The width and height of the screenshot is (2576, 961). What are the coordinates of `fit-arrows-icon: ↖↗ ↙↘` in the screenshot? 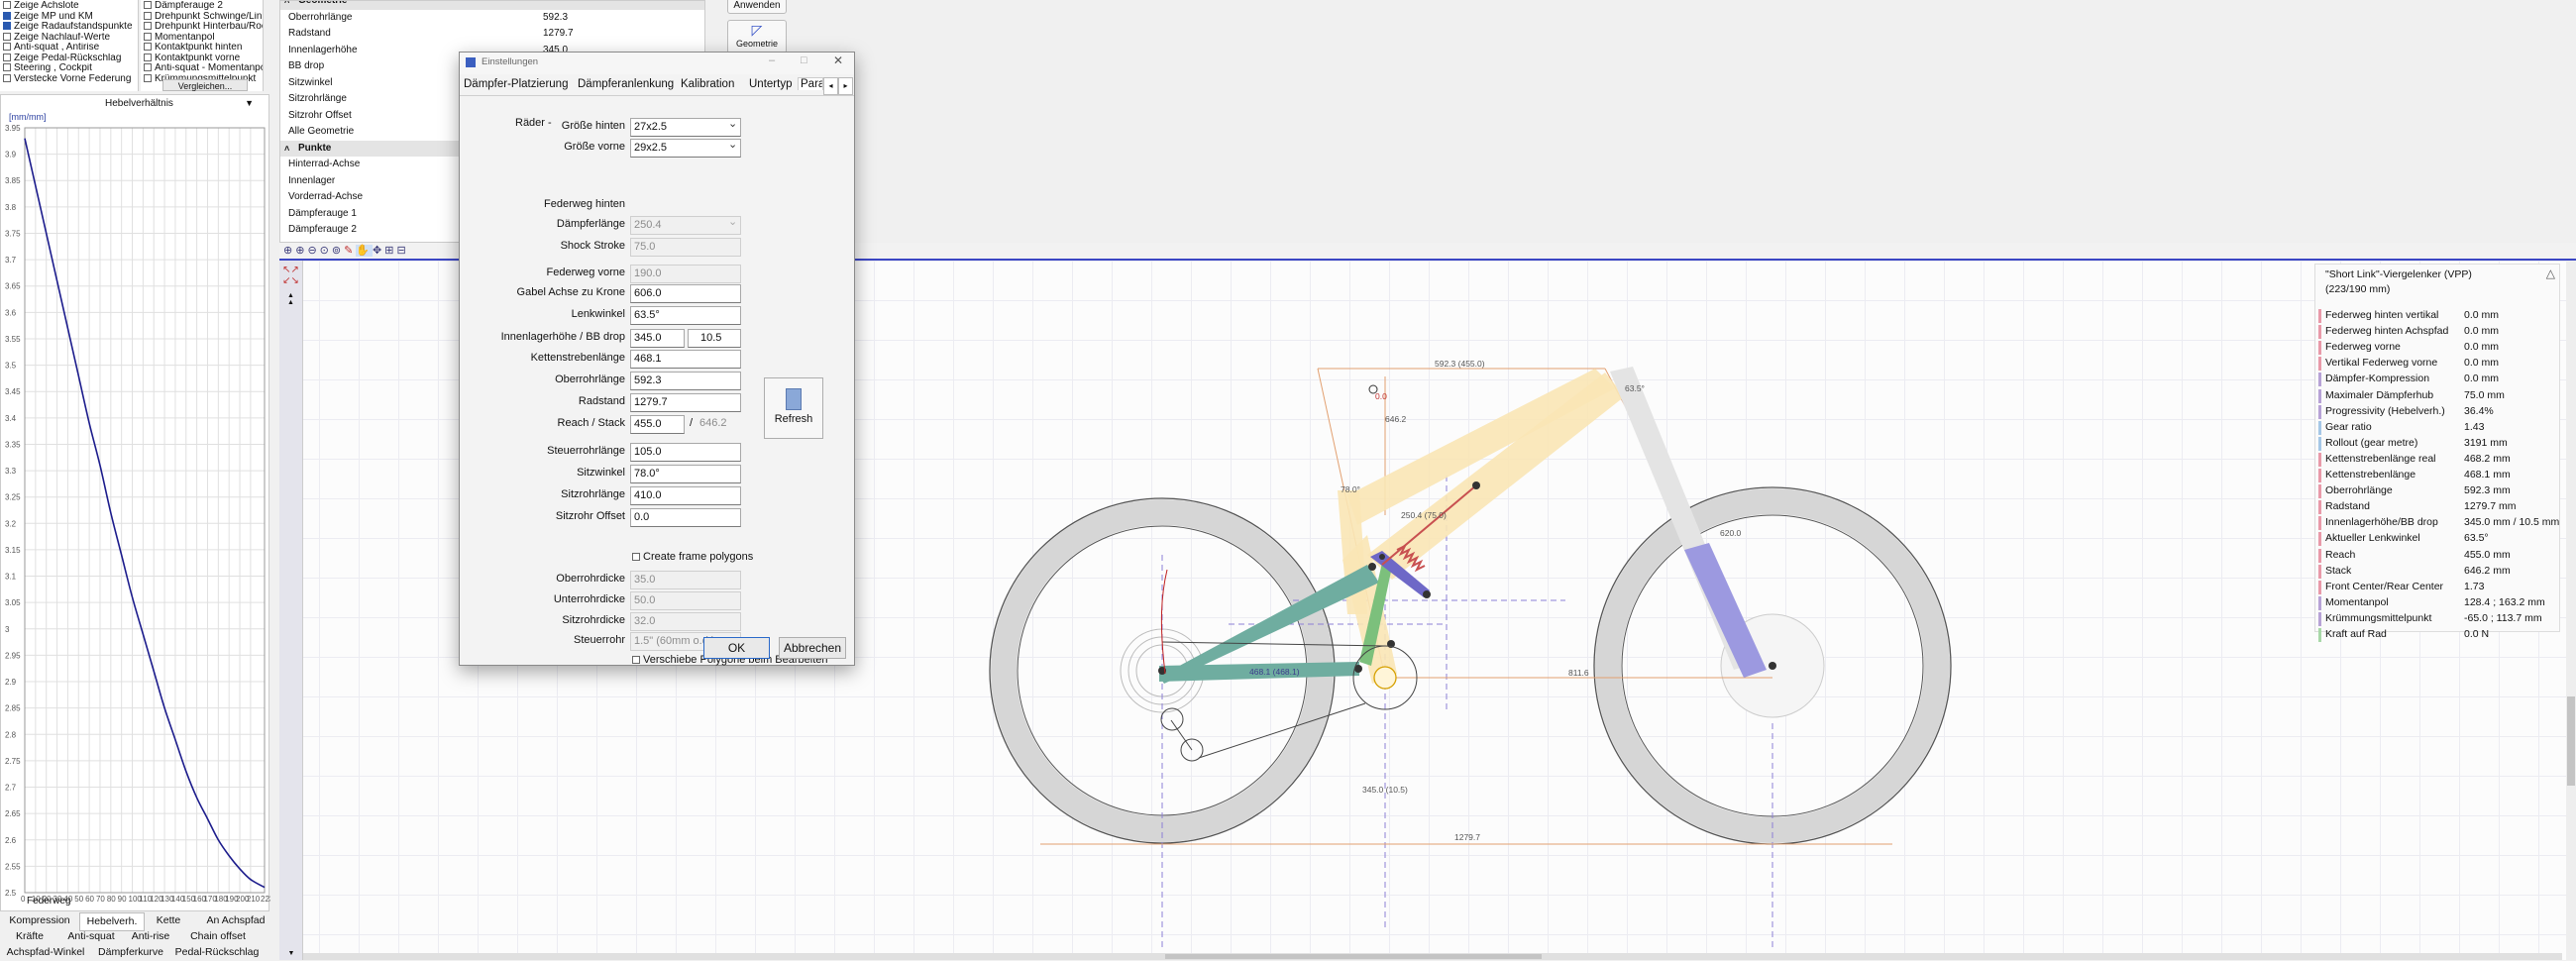 It's located at (290, 276).